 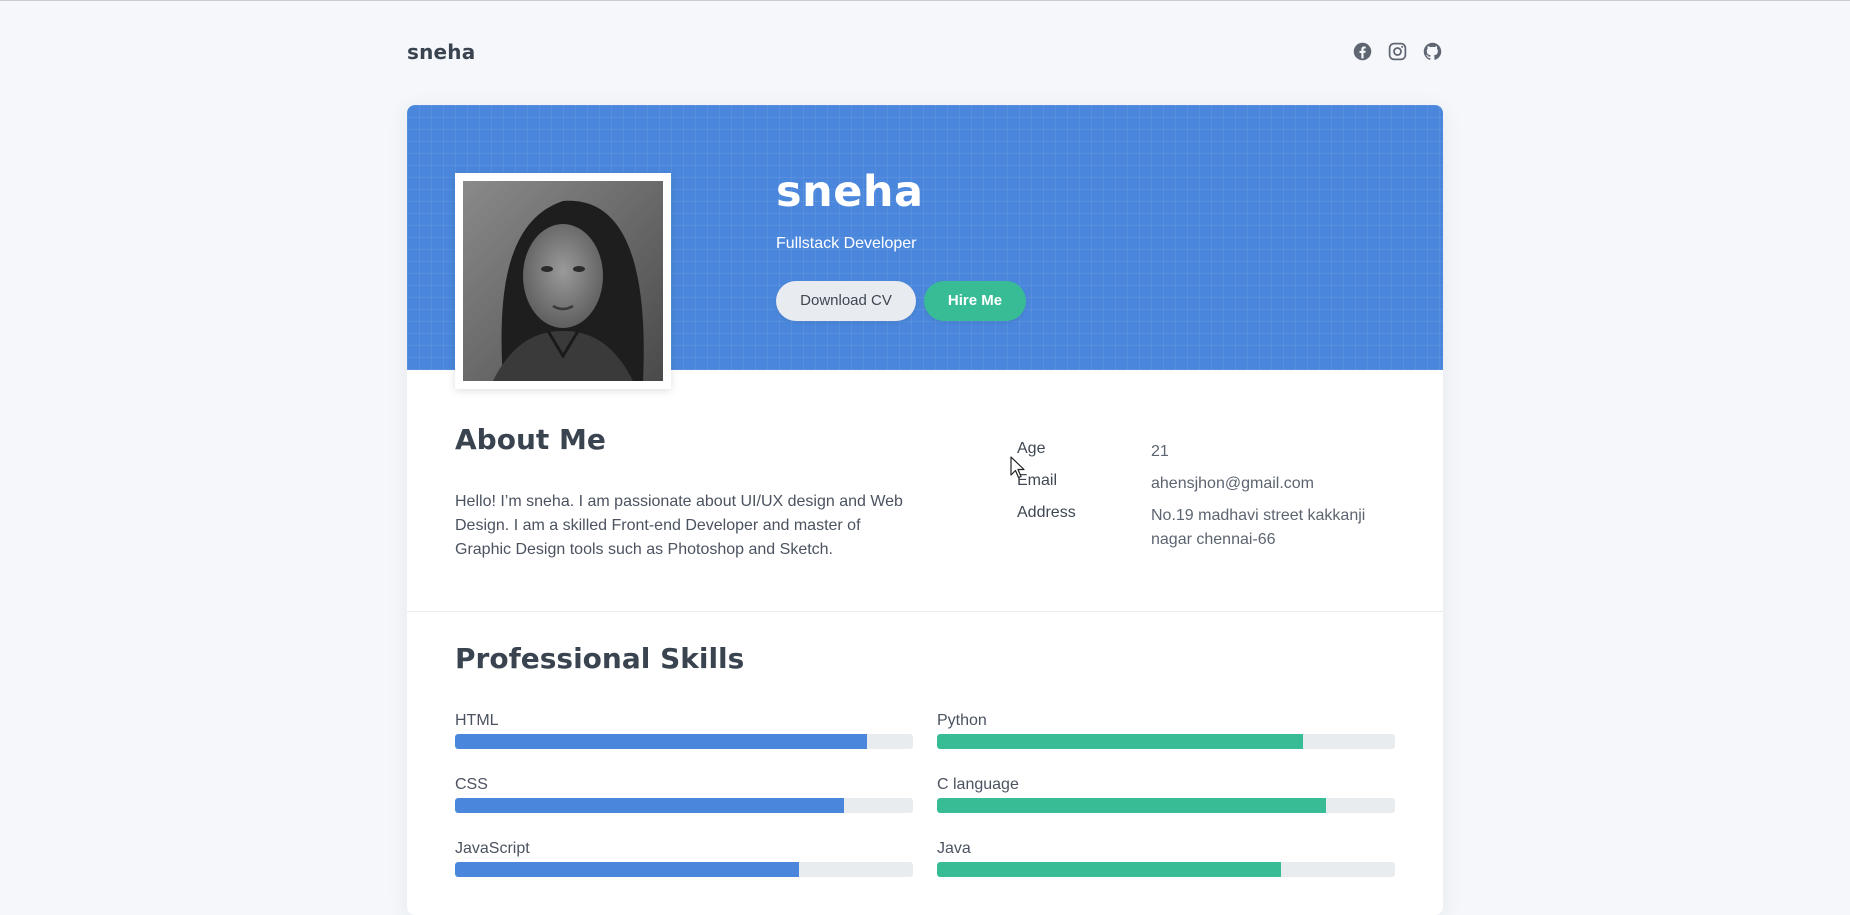 I want to click on profile-photo-frame, so click(x=563, y=281).